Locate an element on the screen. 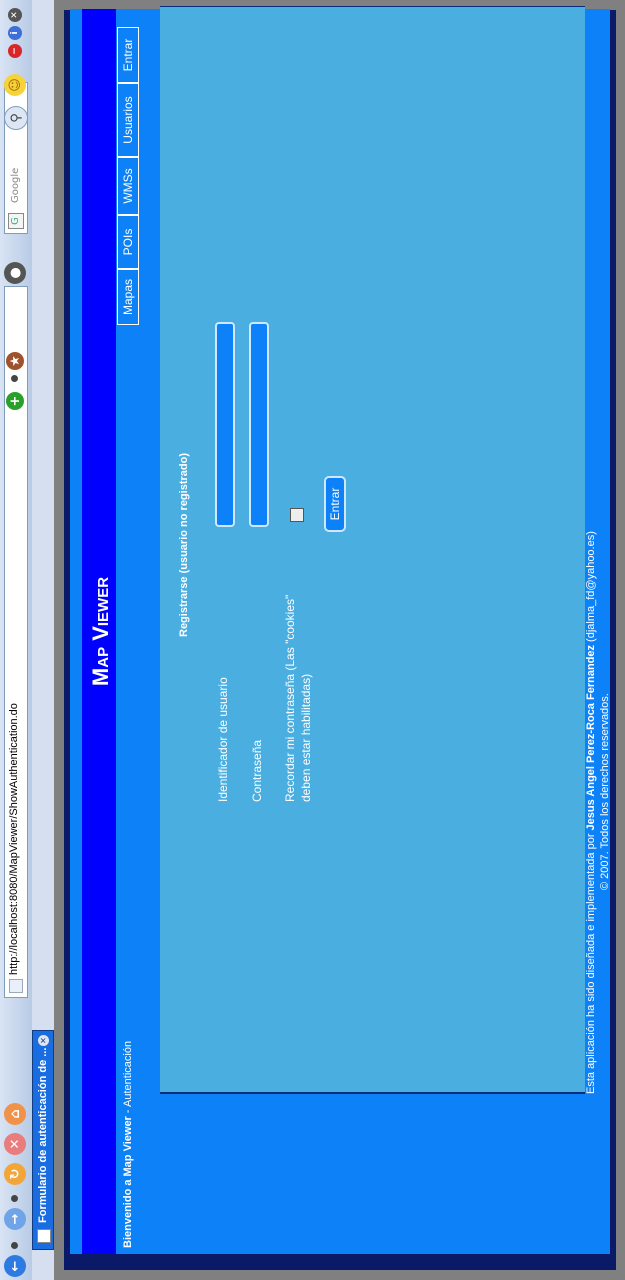  app-banner: Map Viewer is located at coordinates (99, 631).